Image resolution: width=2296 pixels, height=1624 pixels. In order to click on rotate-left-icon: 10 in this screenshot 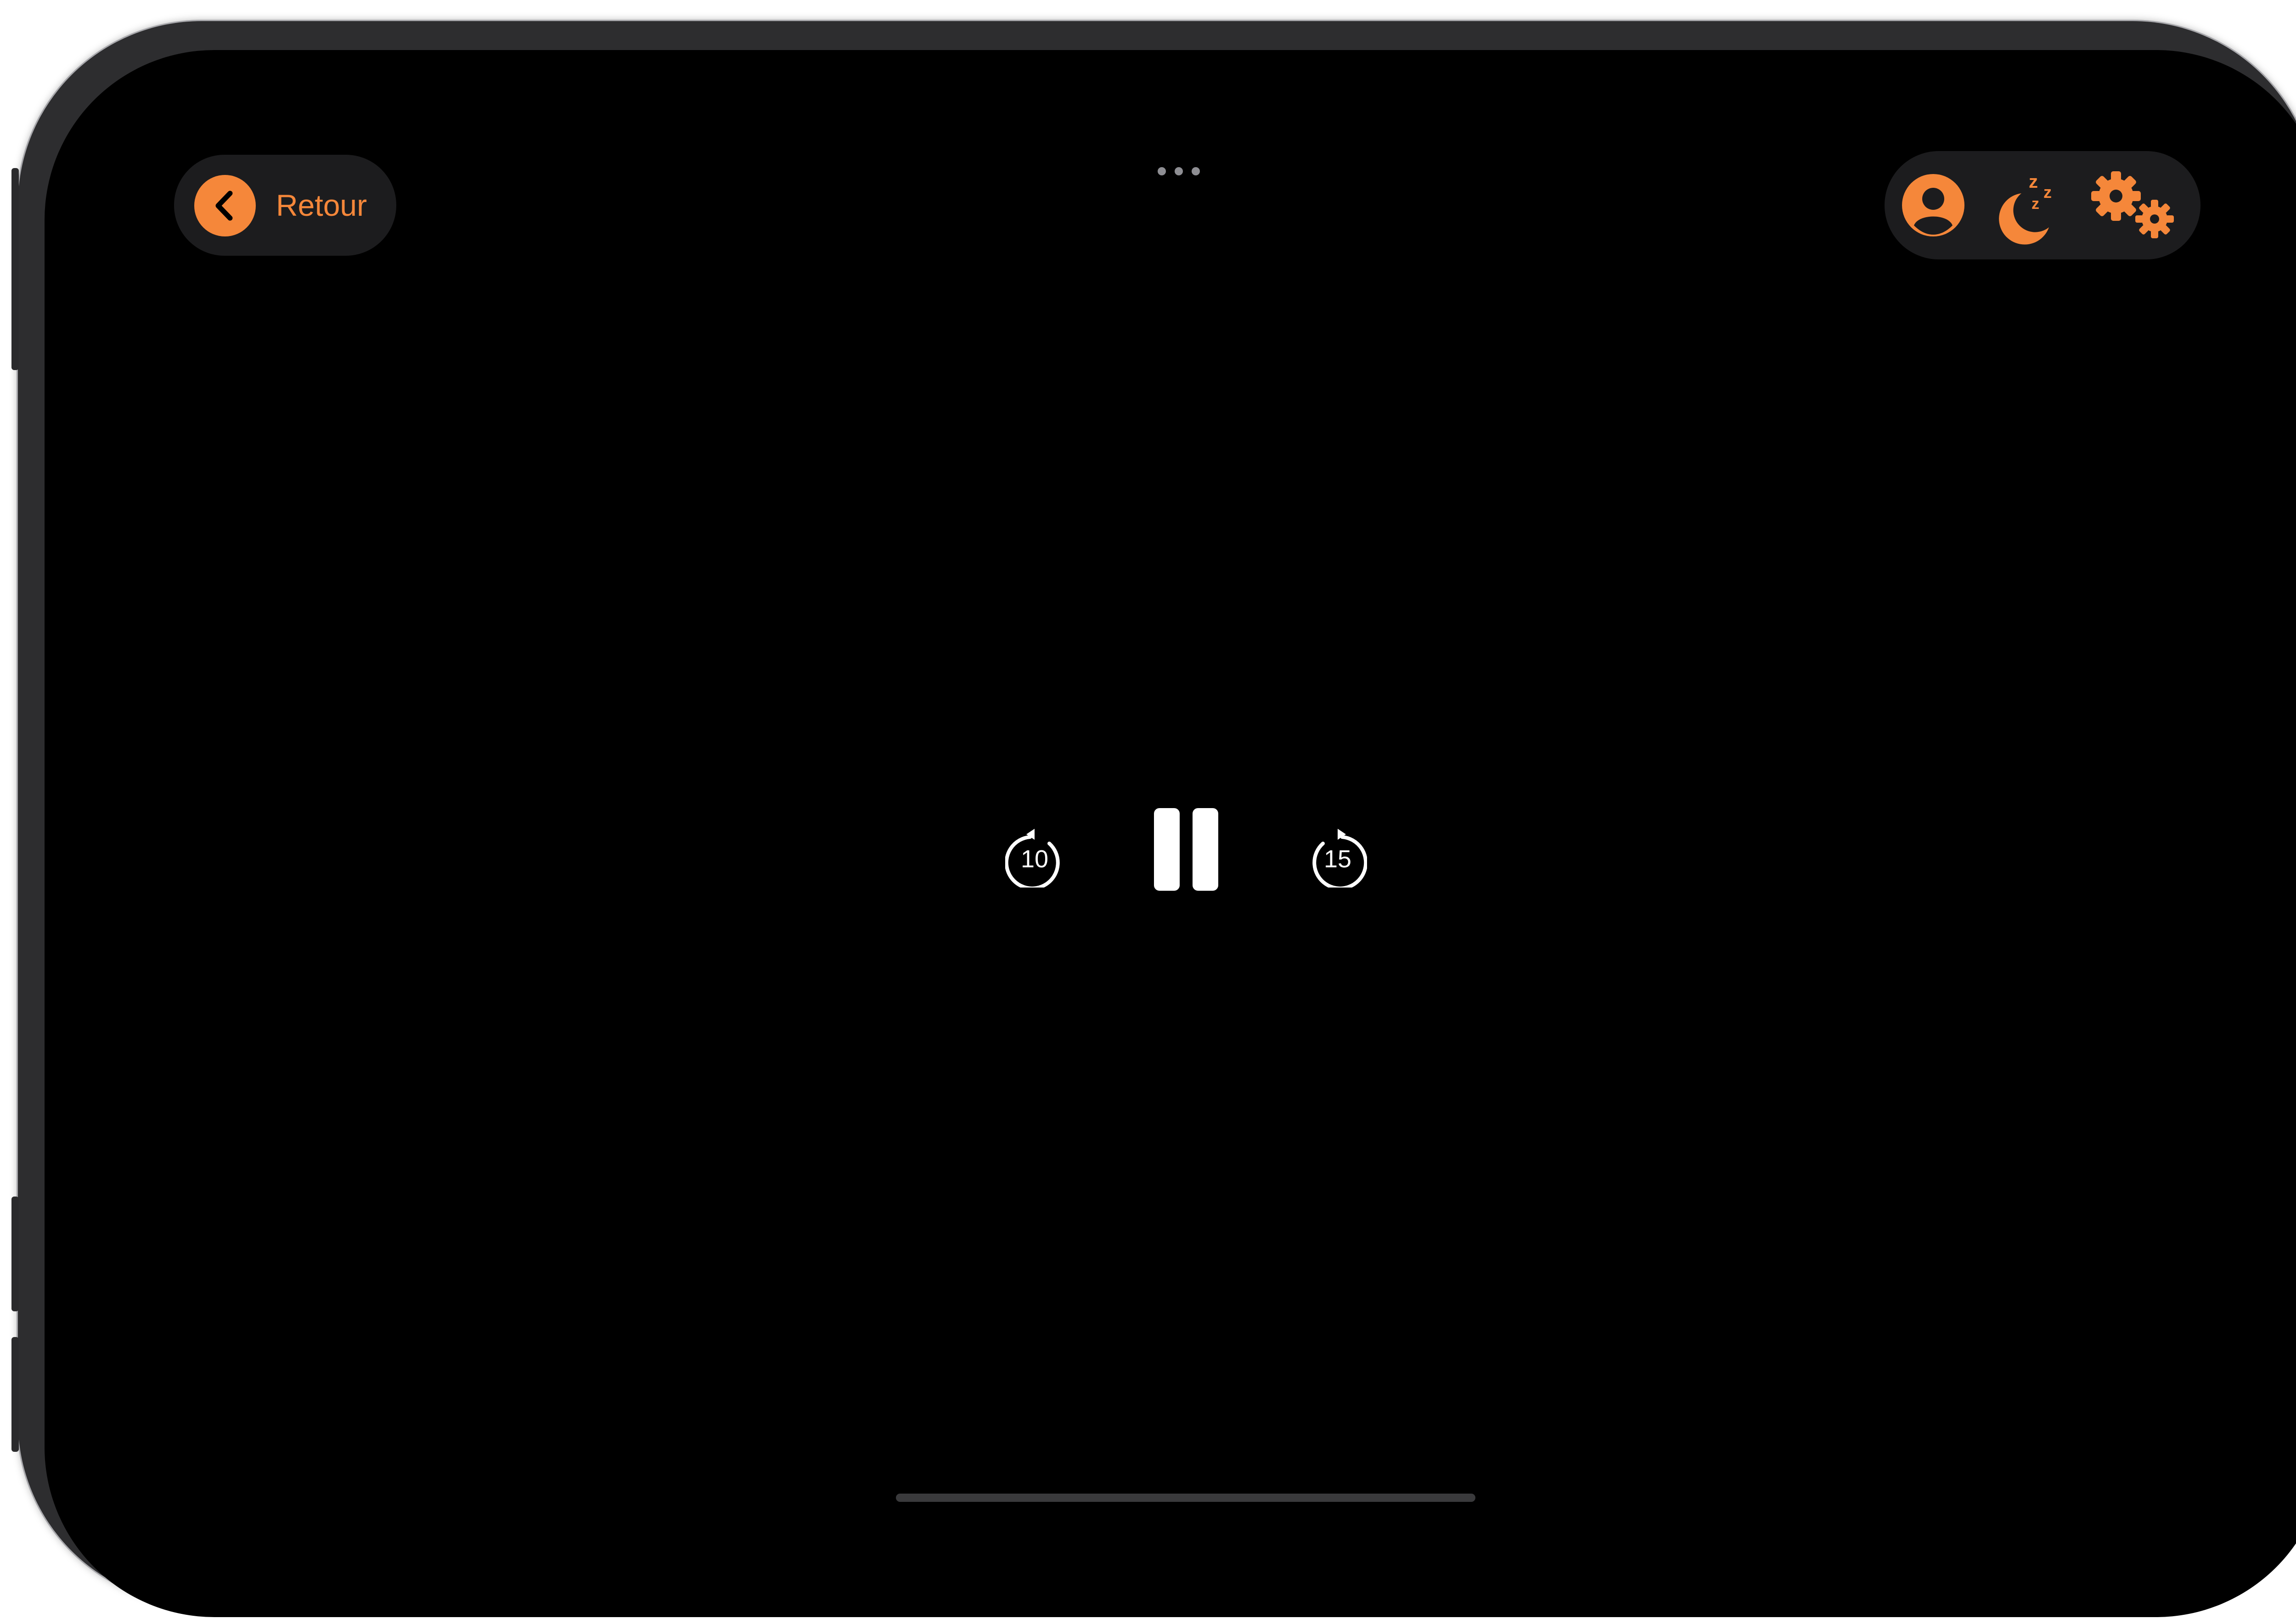, I will do `click(1032, 859)`.